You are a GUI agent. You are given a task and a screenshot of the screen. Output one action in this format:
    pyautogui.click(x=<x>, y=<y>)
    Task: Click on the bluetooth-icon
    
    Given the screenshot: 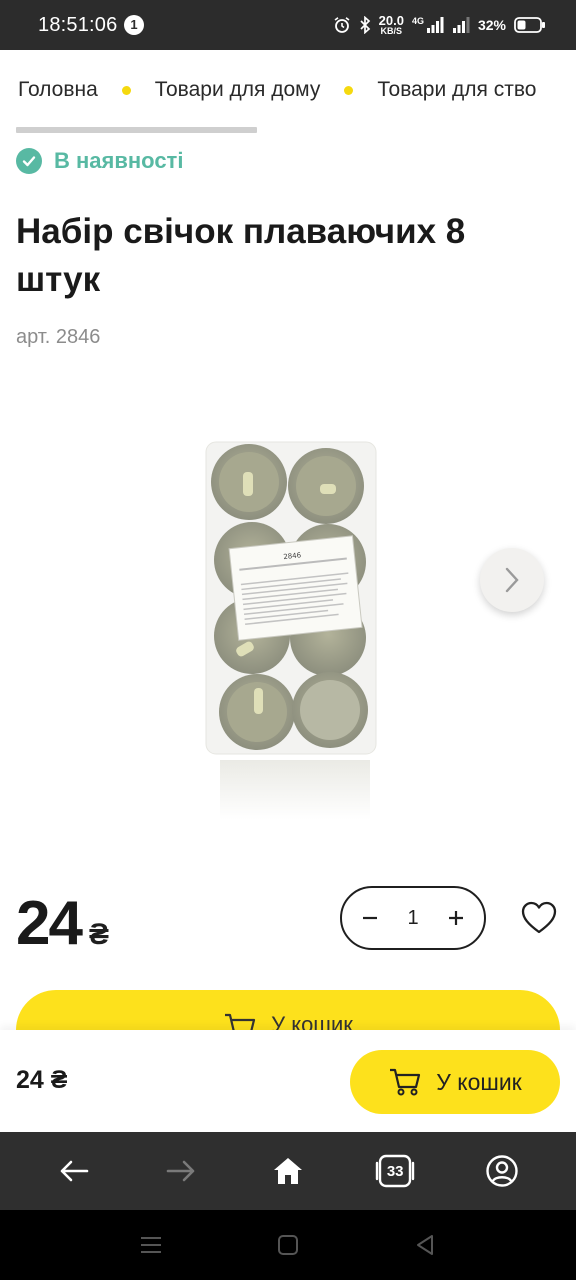 What is the action you would take?
    pyautogui.click(x=365, y=25)
    